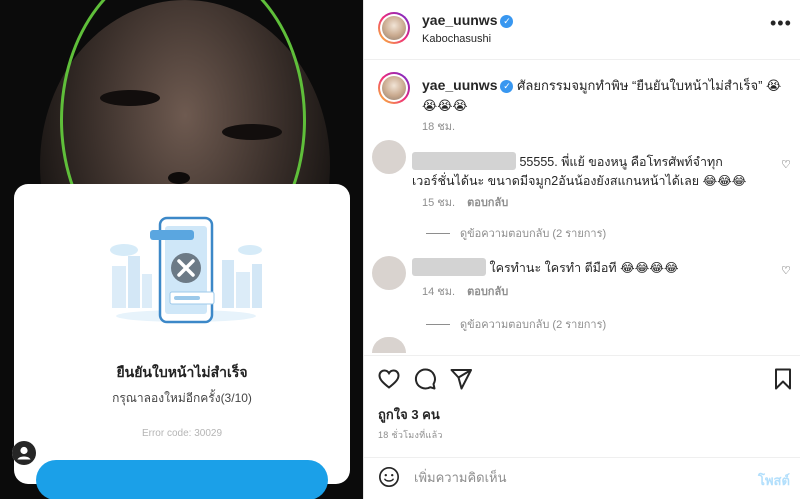  What do you see at coordinates (439, 203) in the screenshot?
I see `comment-time: 15 ชม.` at bounding box center [439, 203].